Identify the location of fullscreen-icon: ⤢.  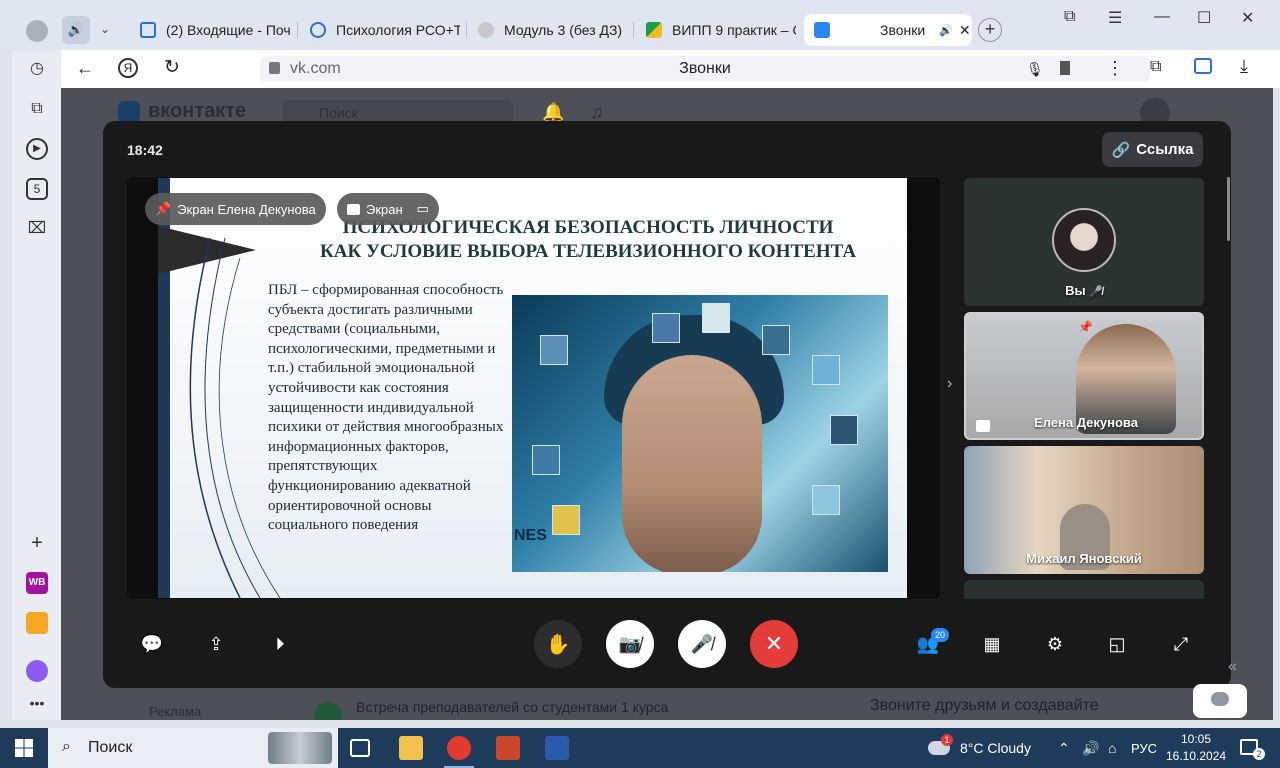
(1181, 644).